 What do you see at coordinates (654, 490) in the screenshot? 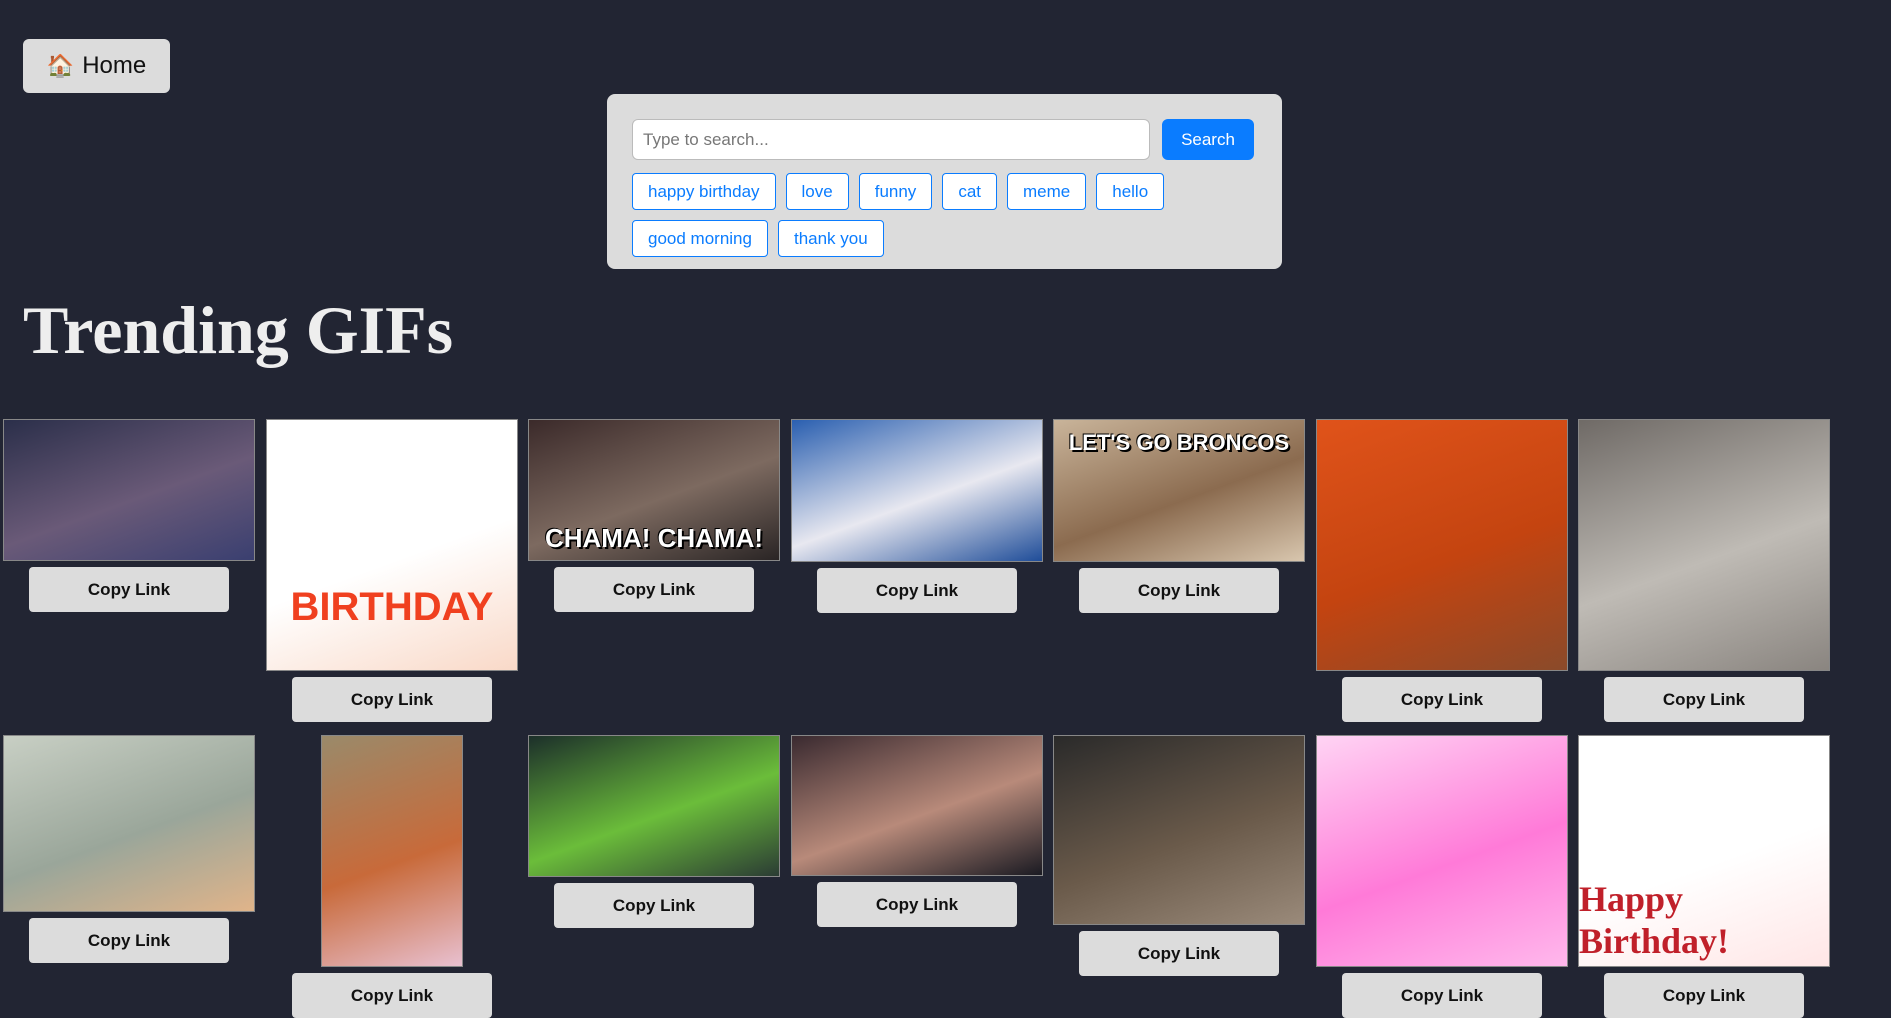
I see `gif-chama-fighter: CHAMA! CHAMA!` at bounding box center [654, 490].